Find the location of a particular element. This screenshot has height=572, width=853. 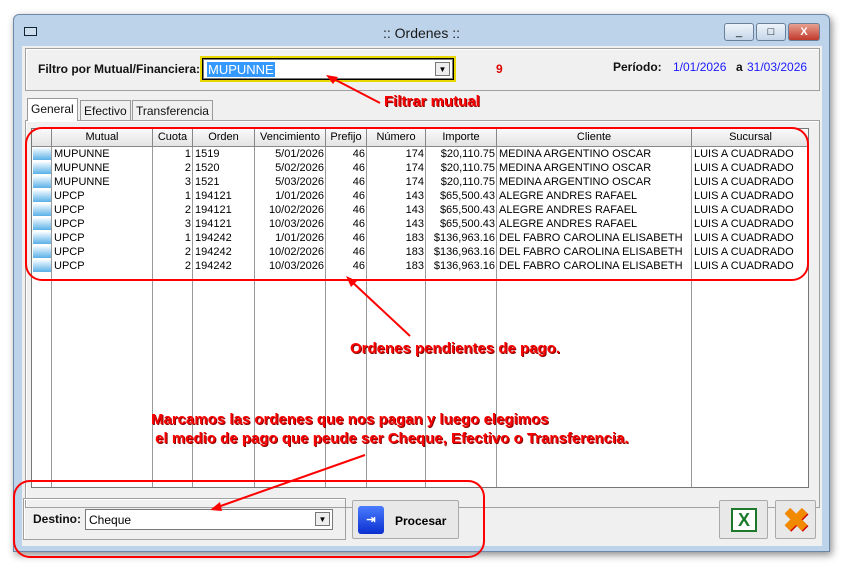

annotation-arrow-grid is located at coordinates (380, 308).